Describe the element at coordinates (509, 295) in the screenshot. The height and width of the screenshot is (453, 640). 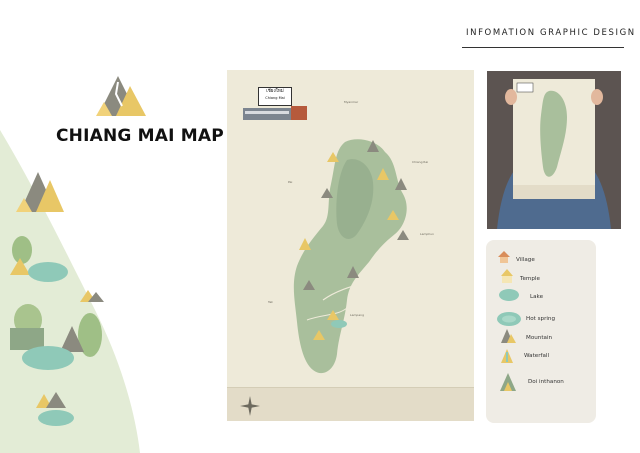
I see `lake-icon` at that location.